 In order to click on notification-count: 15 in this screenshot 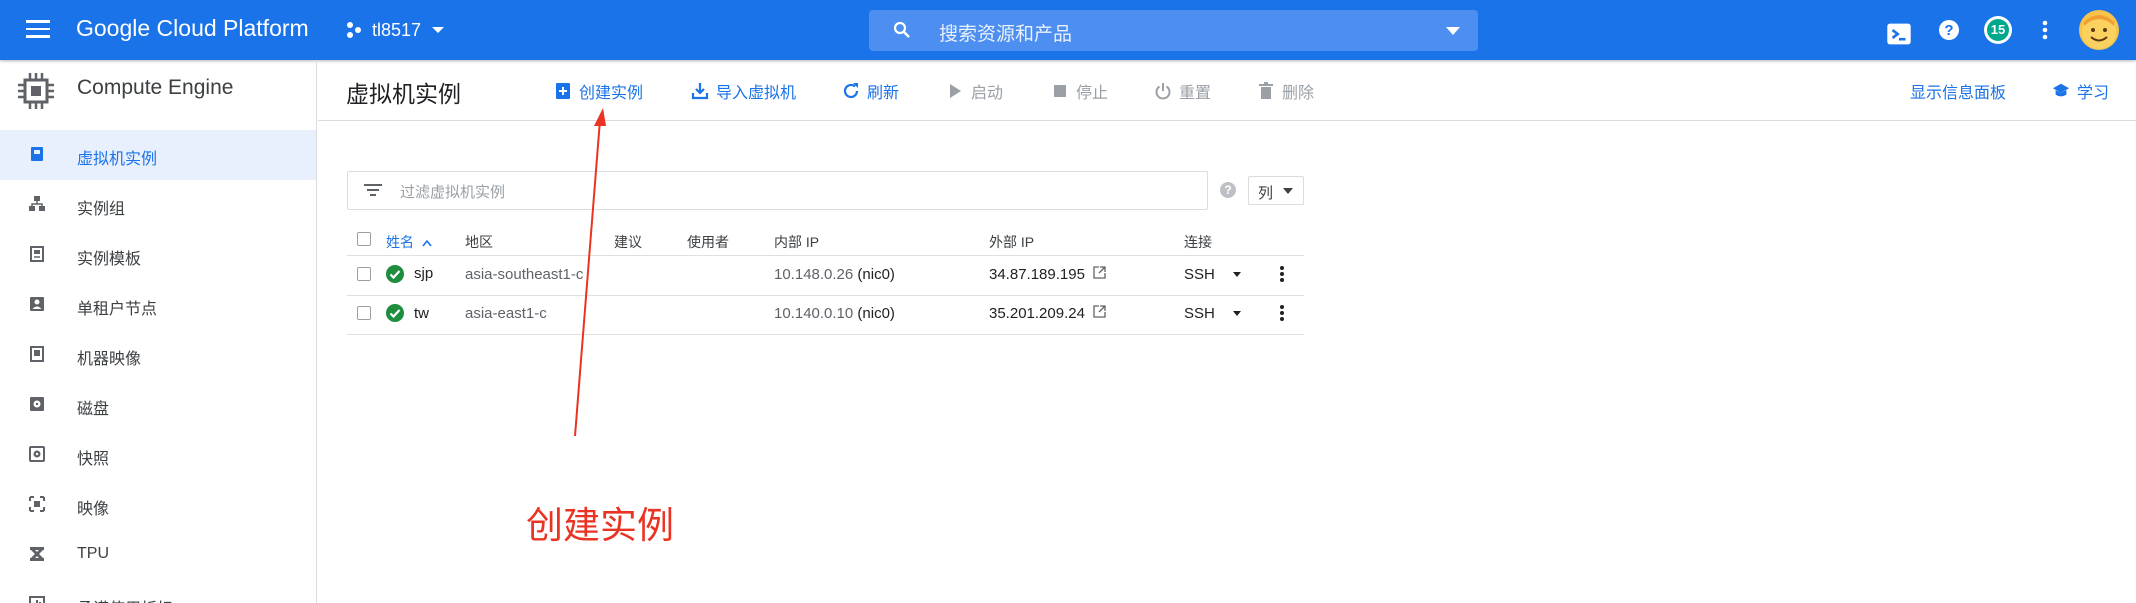, I will do `click(1998, 30)`.